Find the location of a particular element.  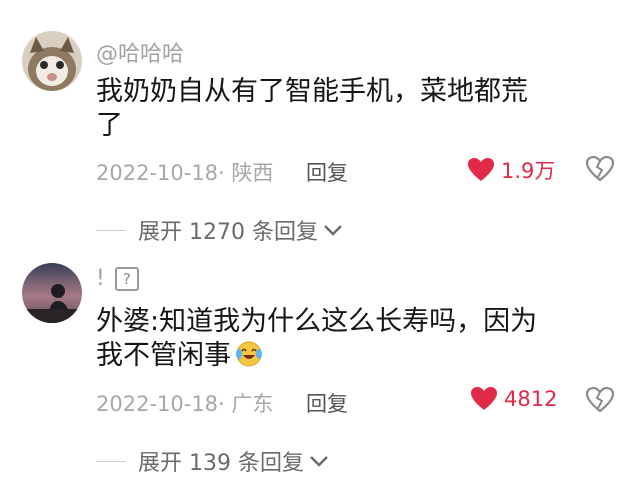

comment-text: 我奶奶自从有了智能手机，菜地都荒 了 is located at coordinates (356, 109).